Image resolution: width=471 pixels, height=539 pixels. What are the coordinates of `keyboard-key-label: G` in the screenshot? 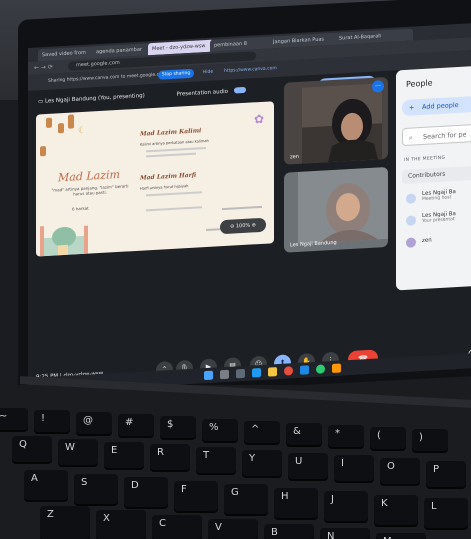 It's located at (235, 492).